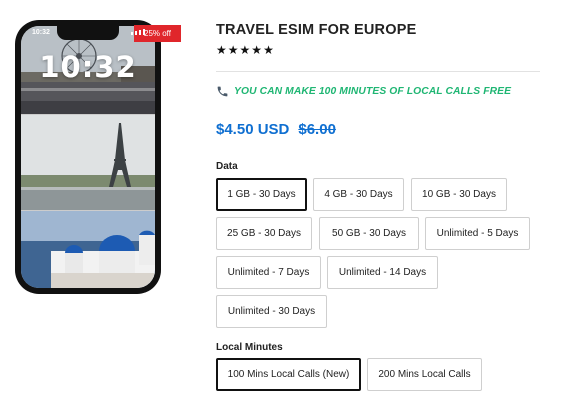 The image size is (576, 400). I want to click on santorini-photo, so click(88, 249).